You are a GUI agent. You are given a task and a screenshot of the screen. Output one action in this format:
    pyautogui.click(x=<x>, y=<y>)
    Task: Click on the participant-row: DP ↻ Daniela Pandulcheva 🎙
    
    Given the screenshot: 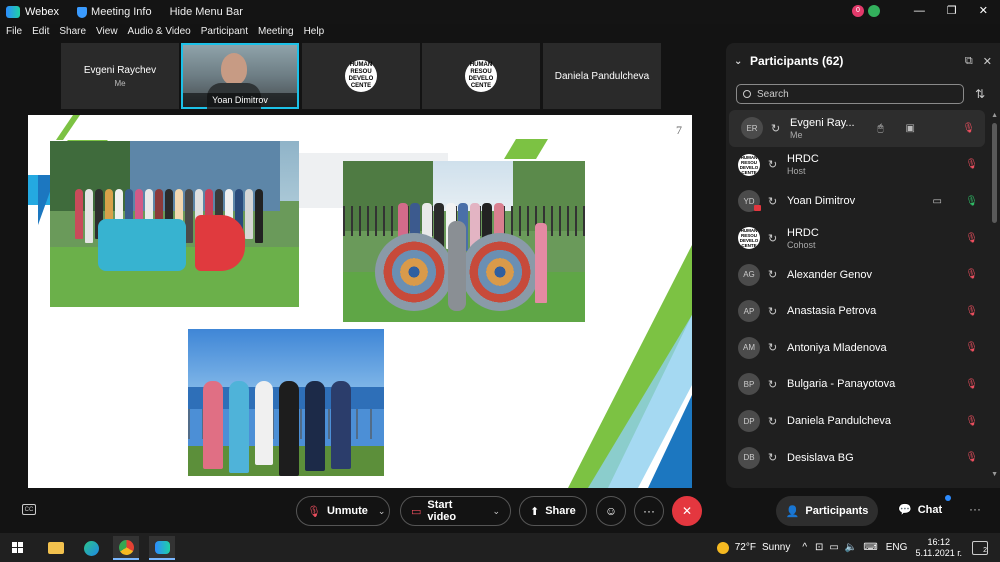 What is the action you would take?
    pyautogui.click(x=857, y=421)
    